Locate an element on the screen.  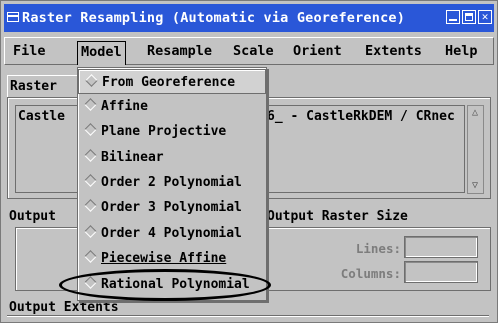
raster-label: Raster is located at coordinates (33, 86).